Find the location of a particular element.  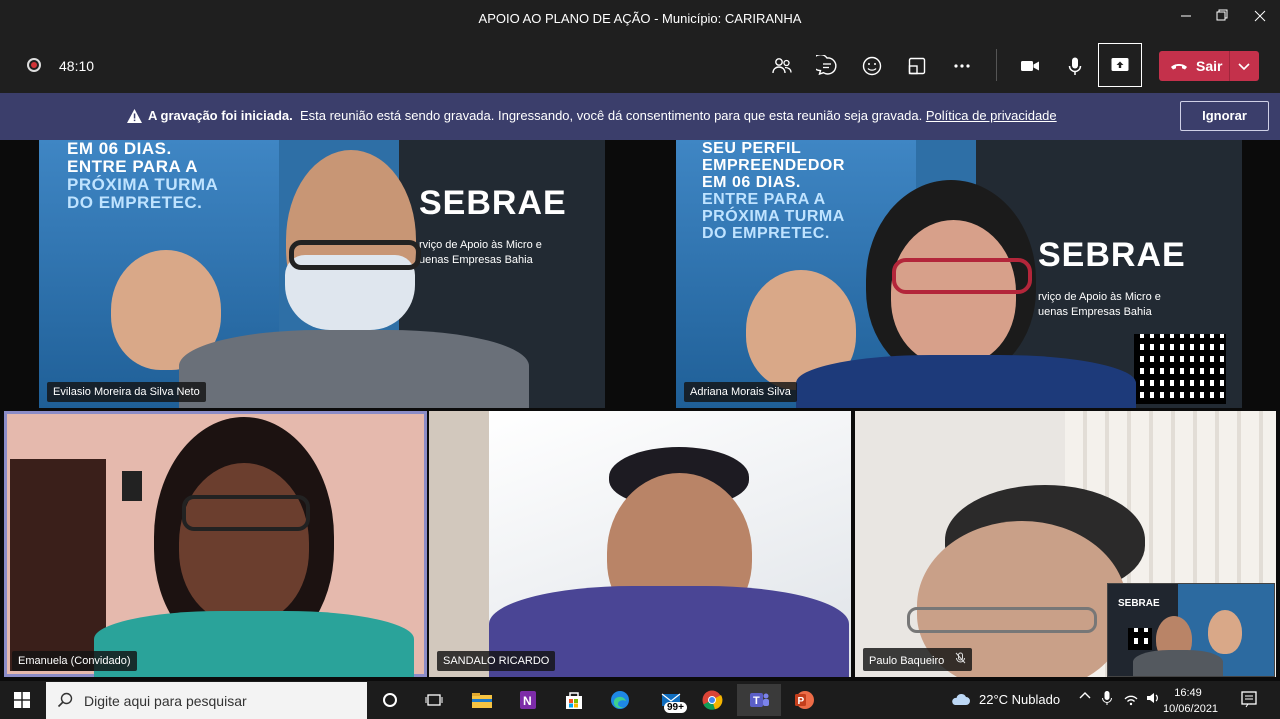

store-icon is located at coordinates (574, 700).